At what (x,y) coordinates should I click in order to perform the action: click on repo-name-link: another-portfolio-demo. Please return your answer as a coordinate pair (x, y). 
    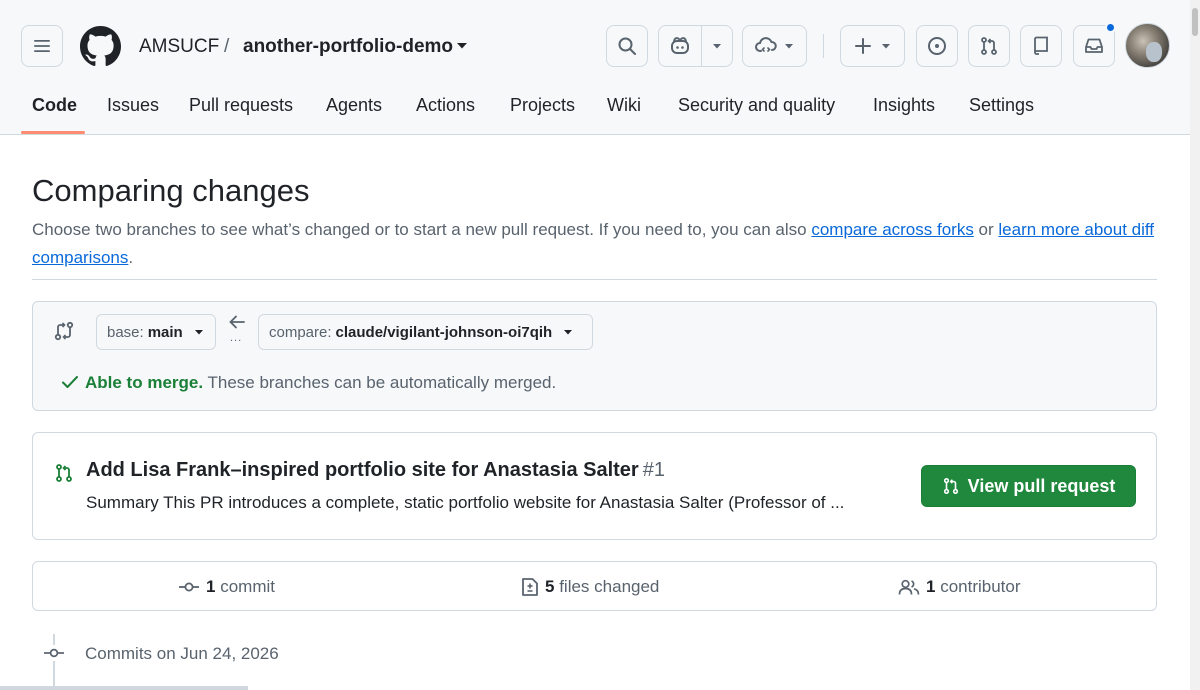
    Looking at the image, I should click on (348, 47).